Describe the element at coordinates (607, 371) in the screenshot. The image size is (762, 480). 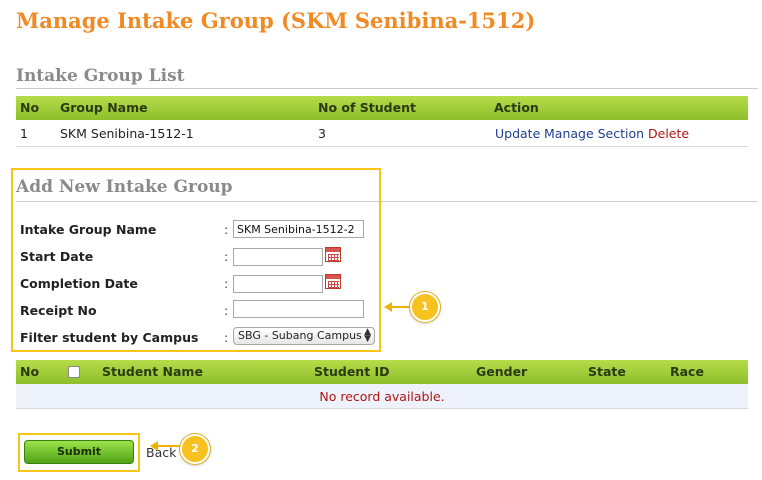
I see `col-state: State` at that location.